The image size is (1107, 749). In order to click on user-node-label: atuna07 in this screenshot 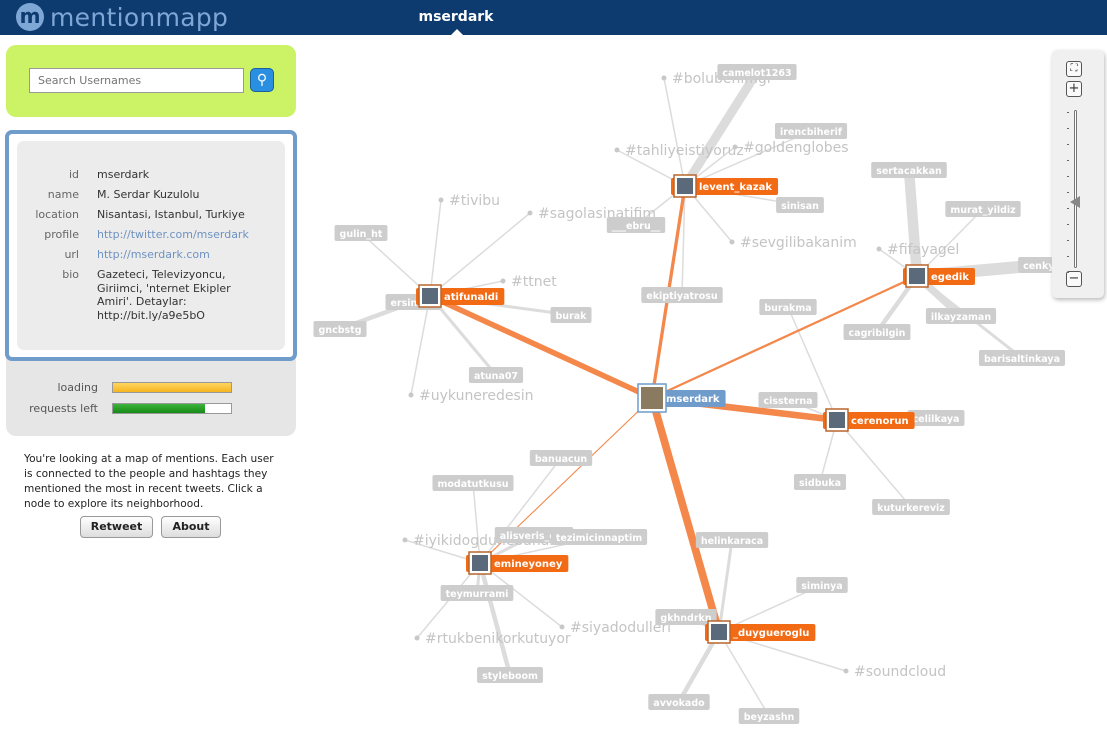, I will do `click(496, 376)`.